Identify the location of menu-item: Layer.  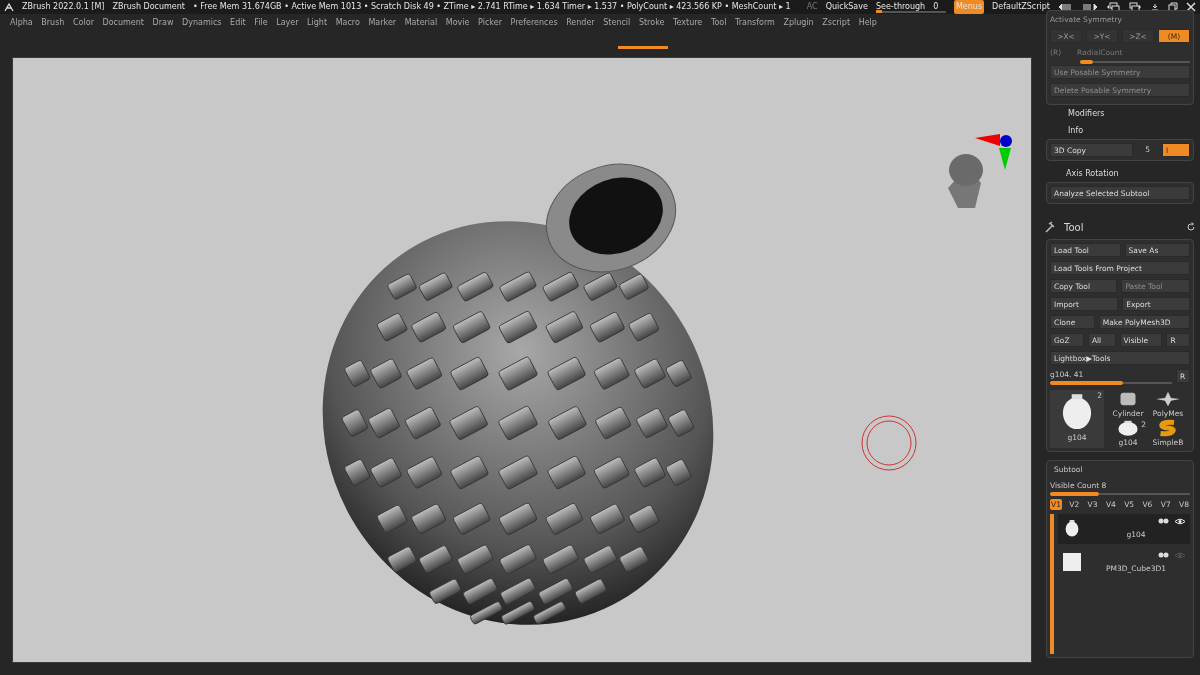
(287, 23).